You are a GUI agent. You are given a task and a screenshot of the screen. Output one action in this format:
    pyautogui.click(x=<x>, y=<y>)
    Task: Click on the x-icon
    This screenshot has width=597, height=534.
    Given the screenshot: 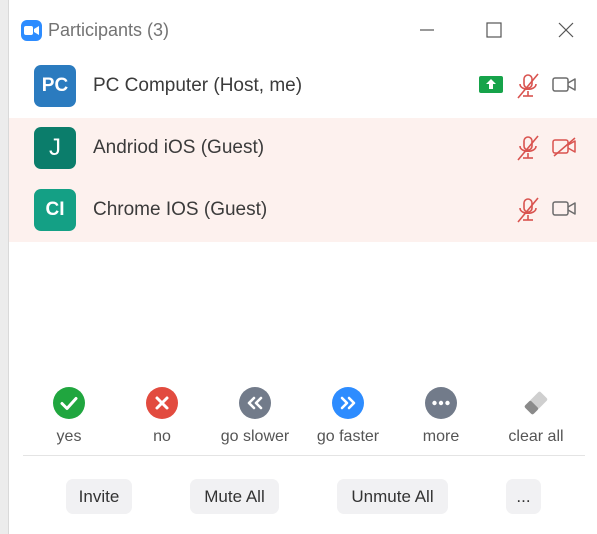 What is the action you would take?
    pyautogui.click(x=162, y=403)
    